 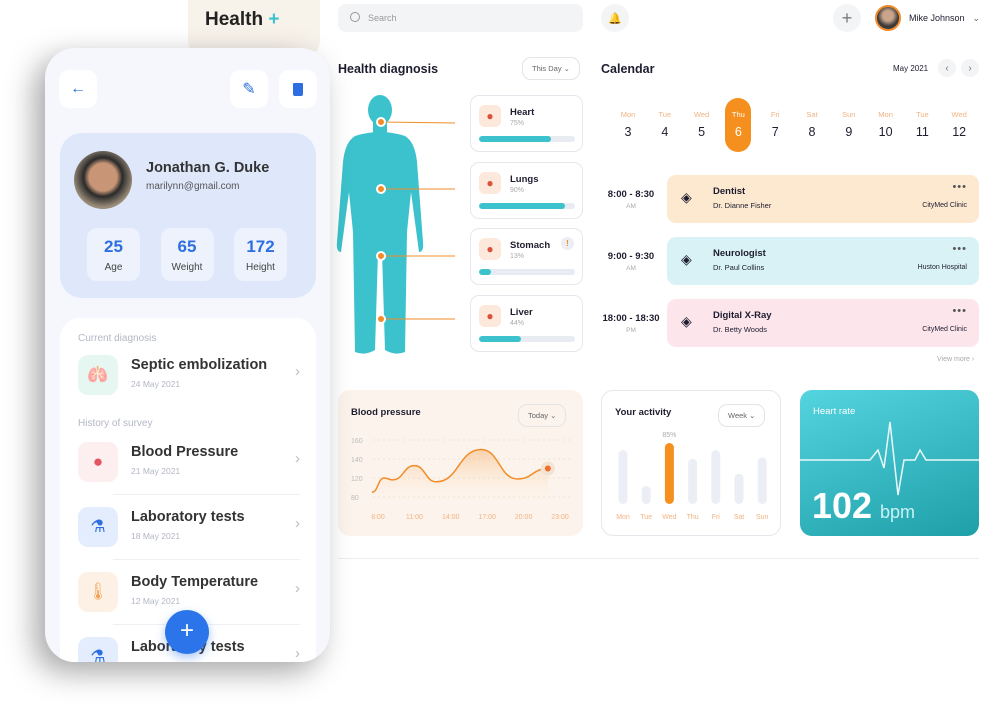 I want to click on date-number: 11, so click(x=922, y=132).